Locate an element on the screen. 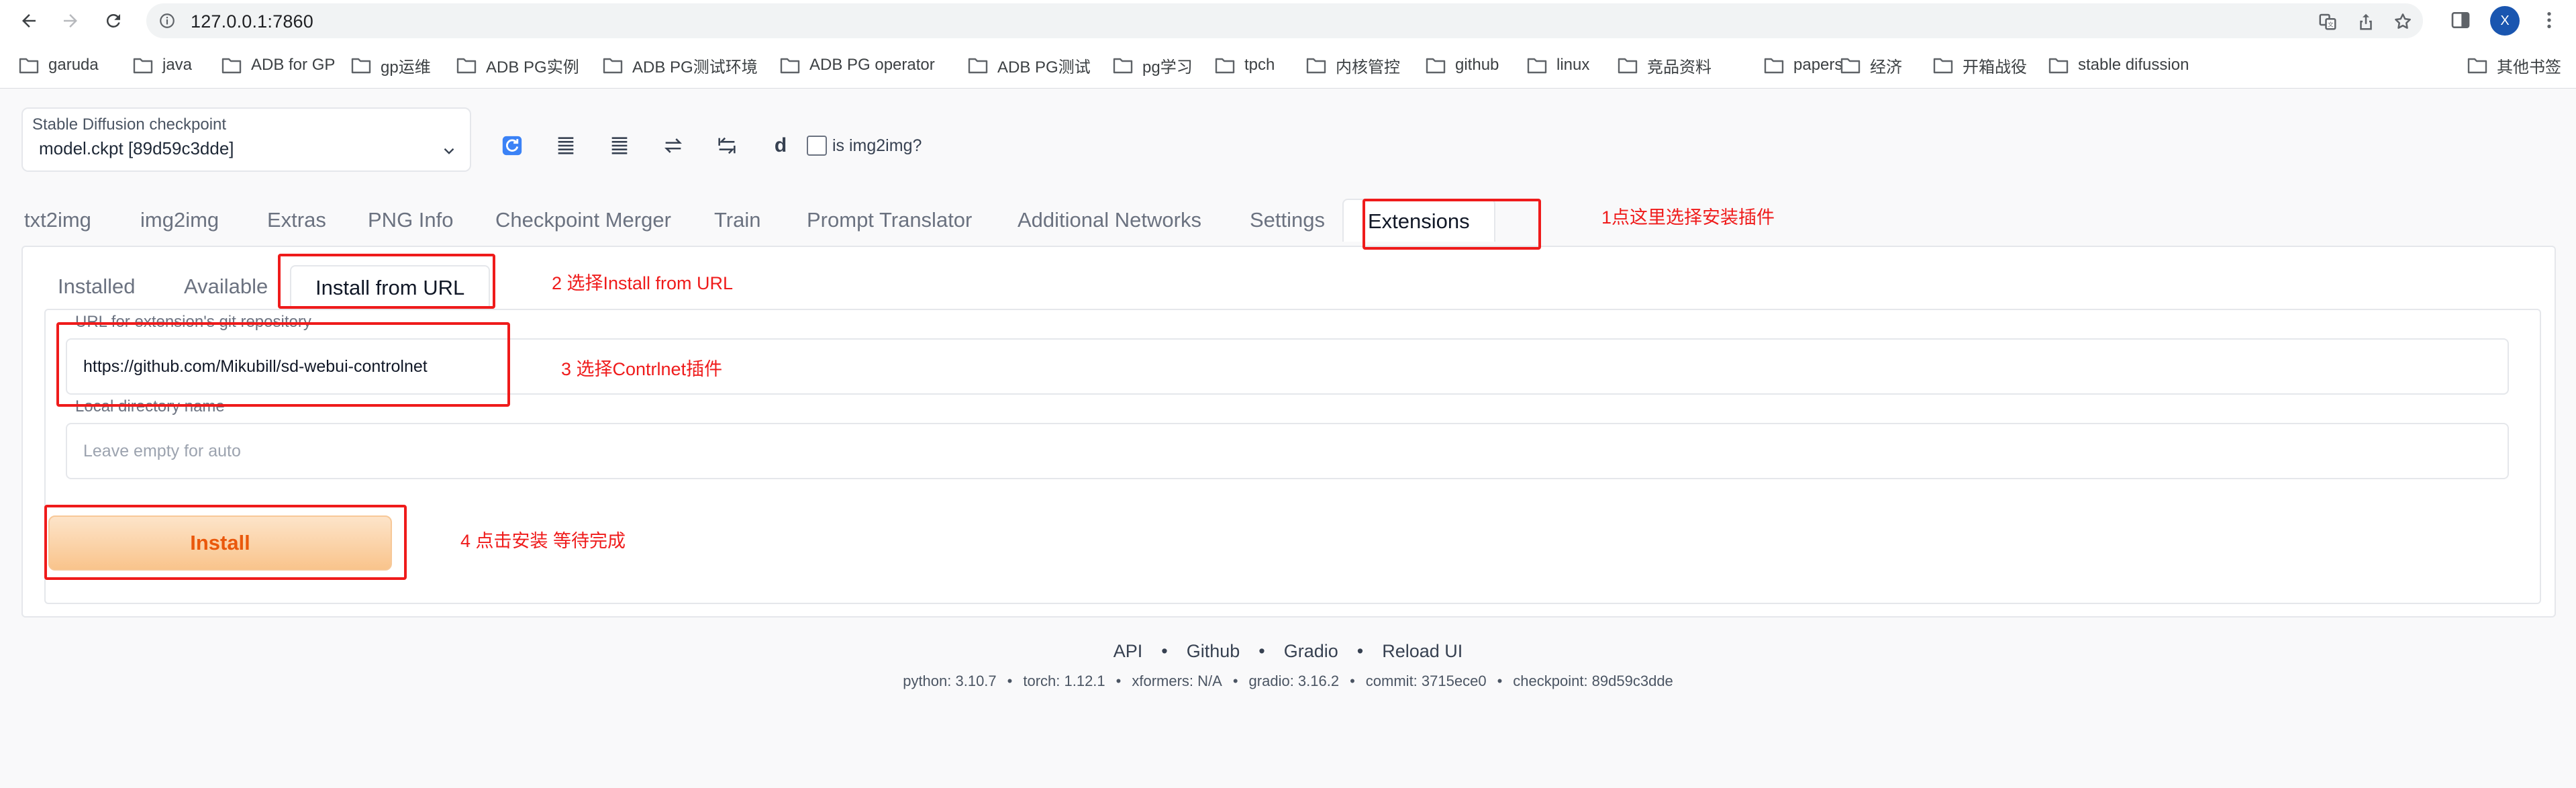  d-button: d is located at coordinates (780, 145).